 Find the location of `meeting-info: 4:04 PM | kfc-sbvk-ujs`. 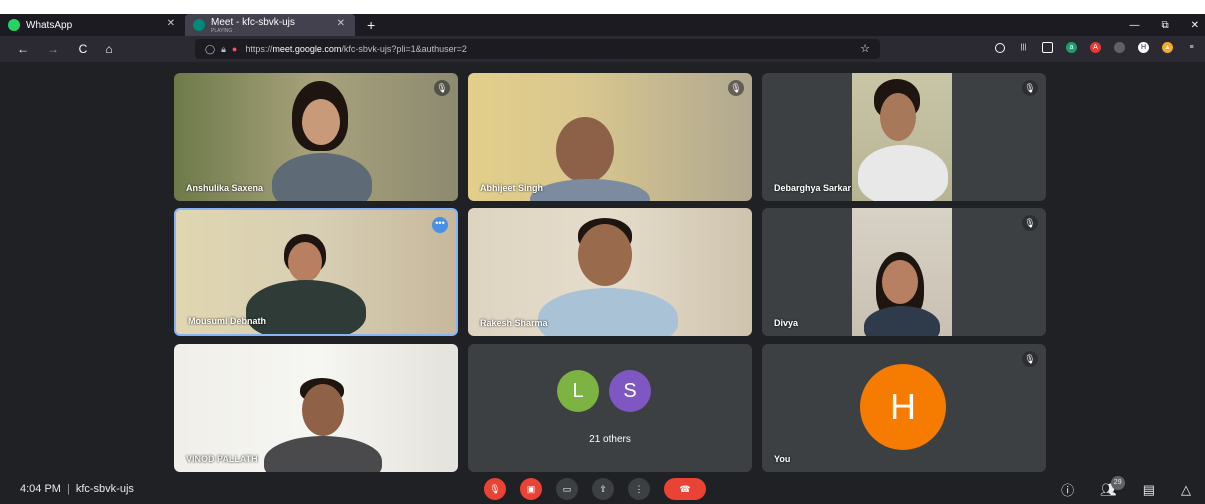

meeting-info: 4:04 PM | kfc-sbvk-ujs is located at coordinates (77, 489).